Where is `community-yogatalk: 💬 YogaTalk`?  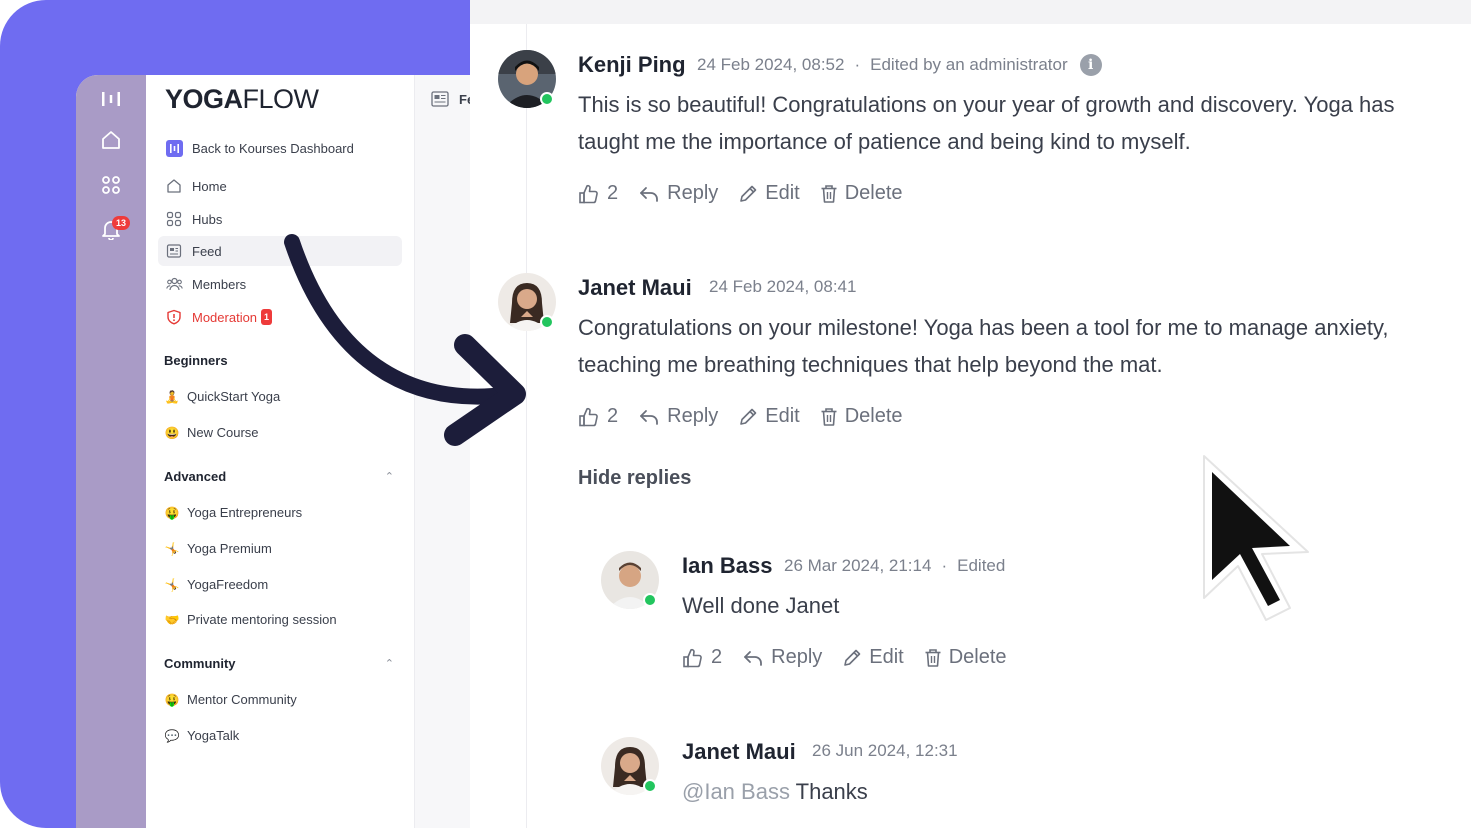 community-yogatalk: 💬 YogaTalk is located at coordinates (202, 735).